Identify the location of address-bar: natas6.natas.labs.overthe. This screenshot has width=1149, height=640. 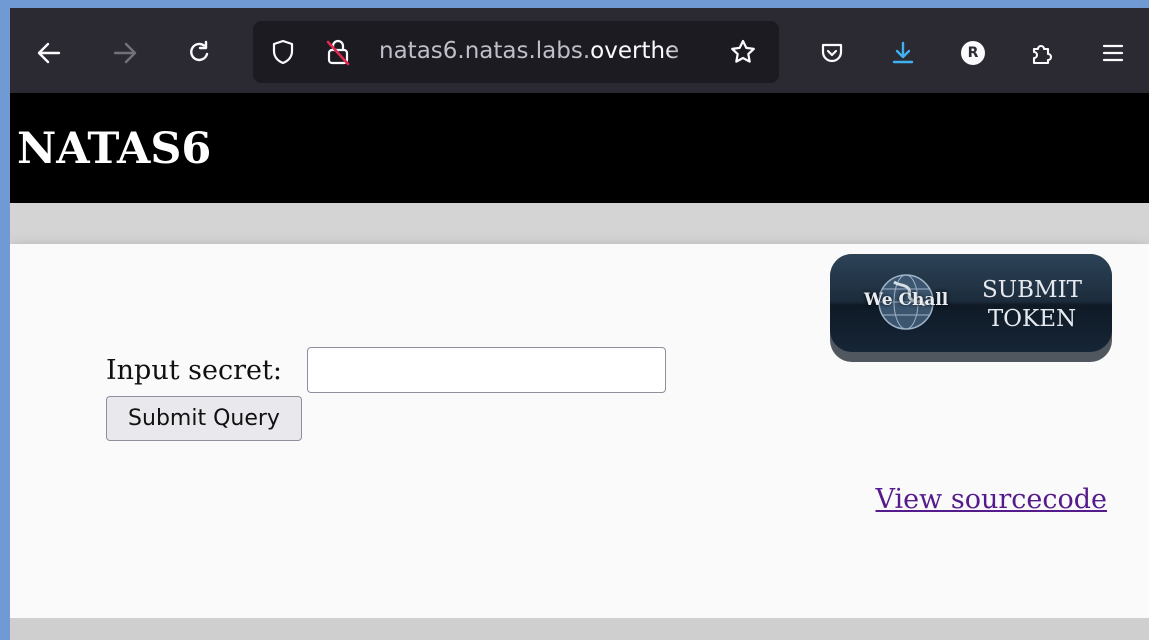
(516, 52).